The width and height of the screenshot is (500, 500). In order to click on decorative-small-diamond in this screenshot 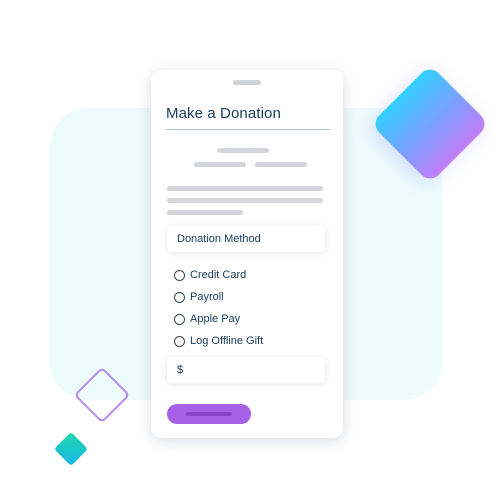, I will do `click(71, 449)`.